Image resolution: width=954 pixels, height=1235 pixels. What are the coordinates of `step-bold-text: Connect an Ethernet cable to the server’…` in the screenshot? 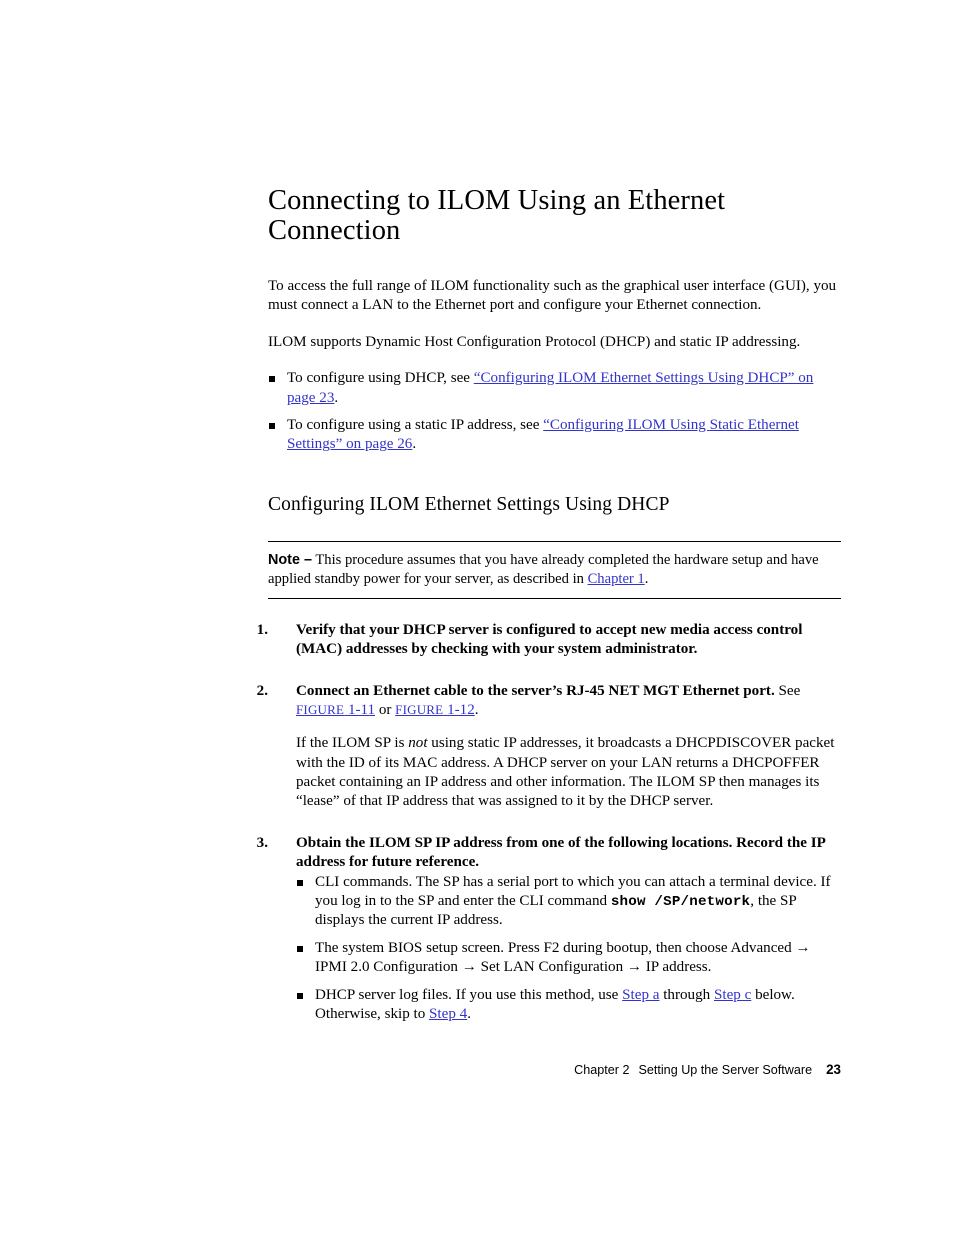 It's located at (535, 690).